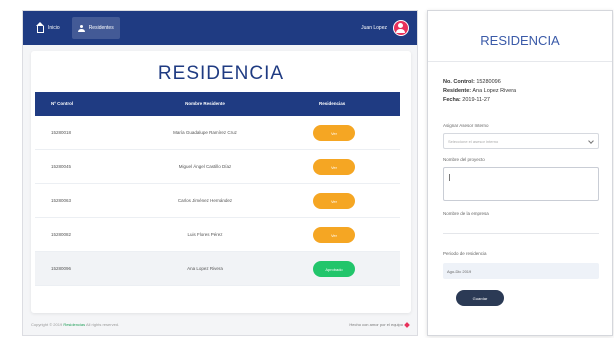 The height and width of the screenshot is (338, 614). What do you see at coordinates (205, 200) in the screenshot?
I see `cell-name: Carlos Jiménez Hernández` at bounding box center [205, 200].